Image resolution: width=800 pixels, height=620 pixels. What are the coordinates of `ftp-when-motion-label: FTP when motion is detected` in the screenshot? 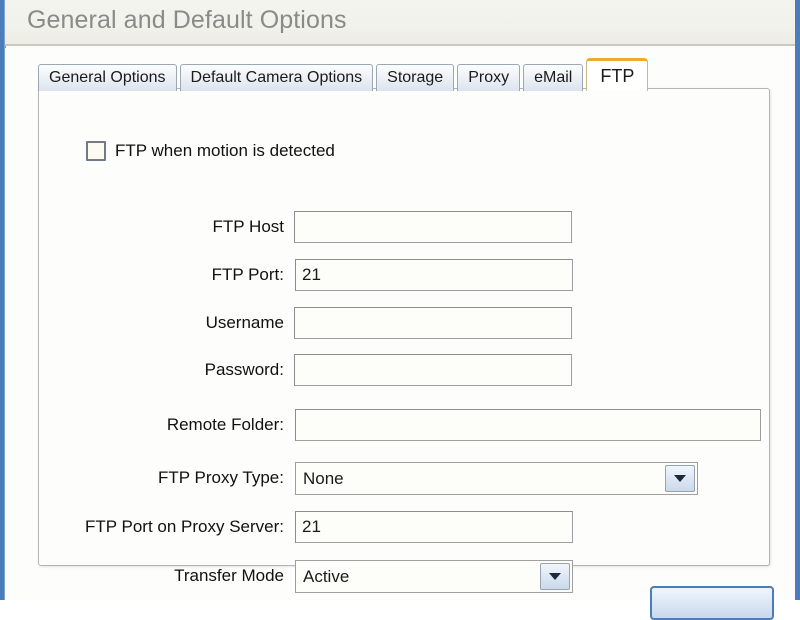 It's located at (225, 150).